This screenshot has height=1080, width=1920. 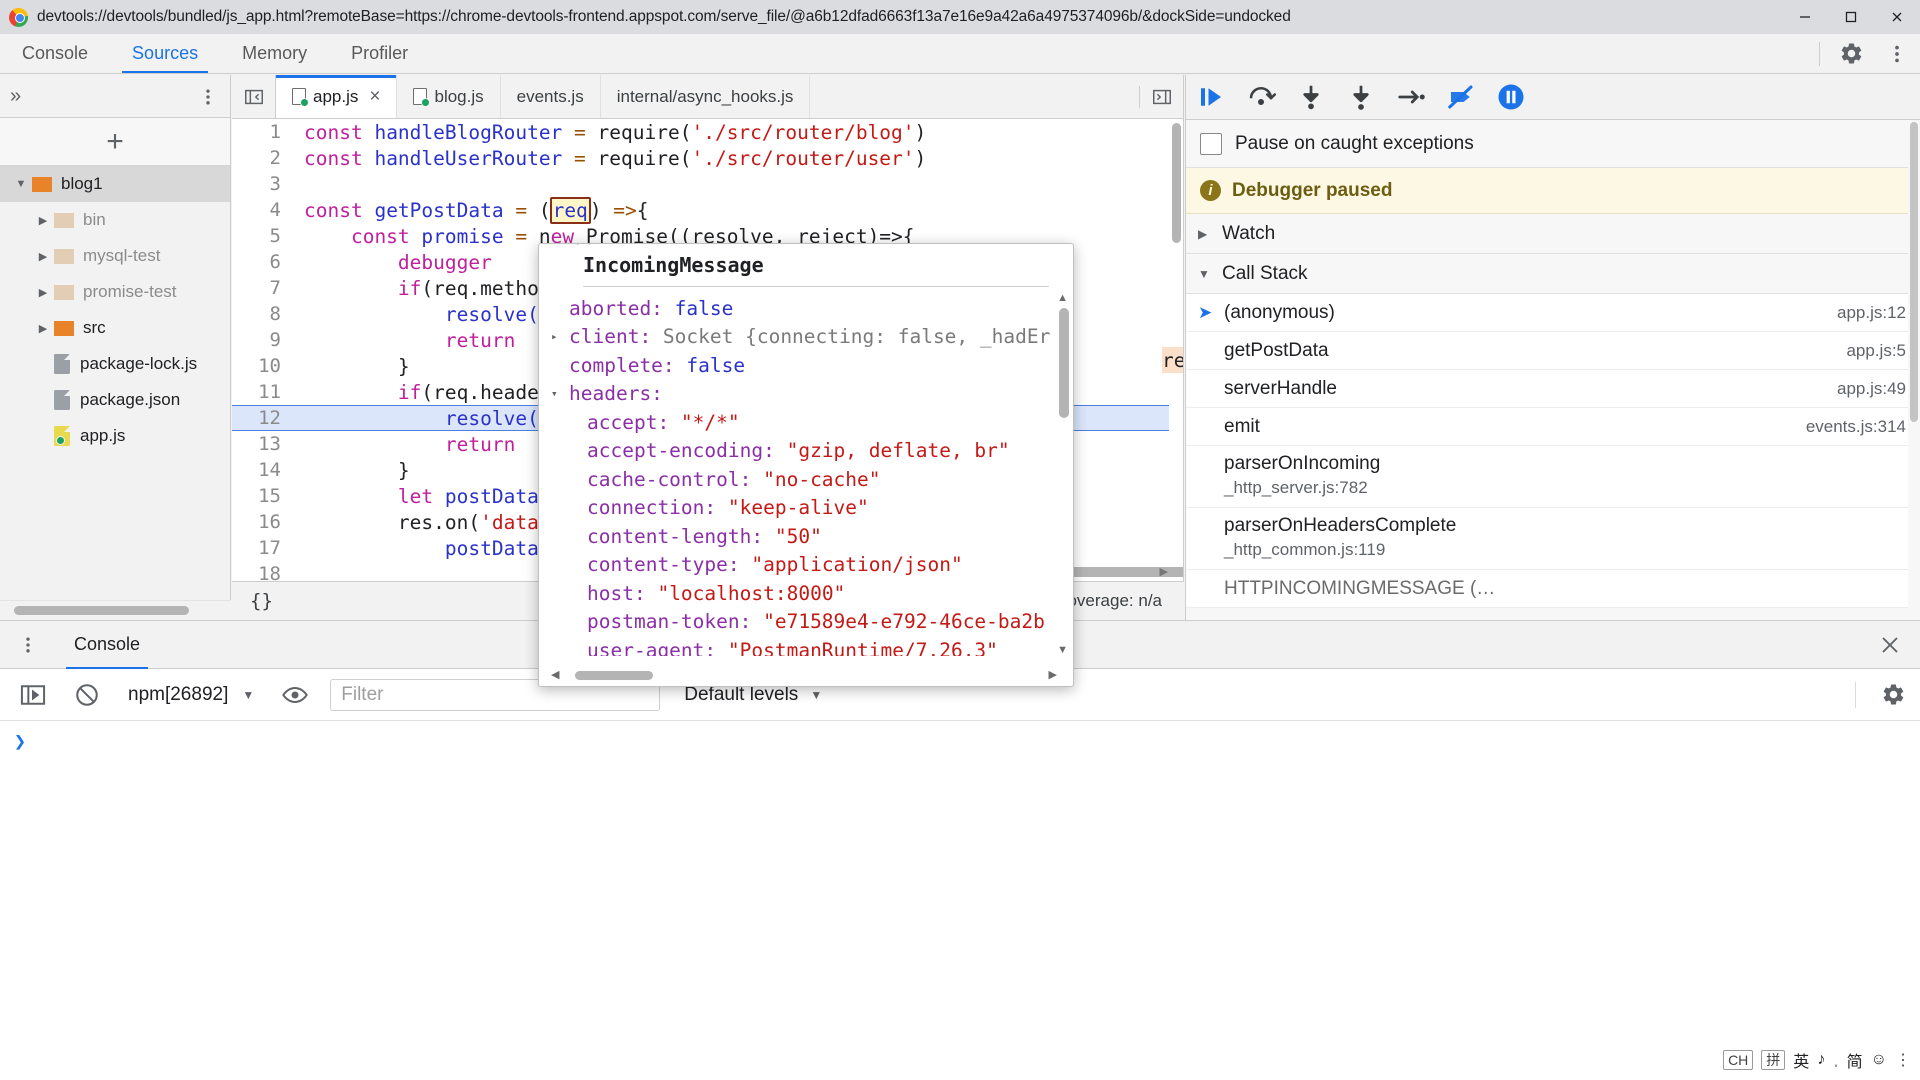 I want to click on call-stack-frame: getPostData app.js:5, so click(x=1553, y=351).